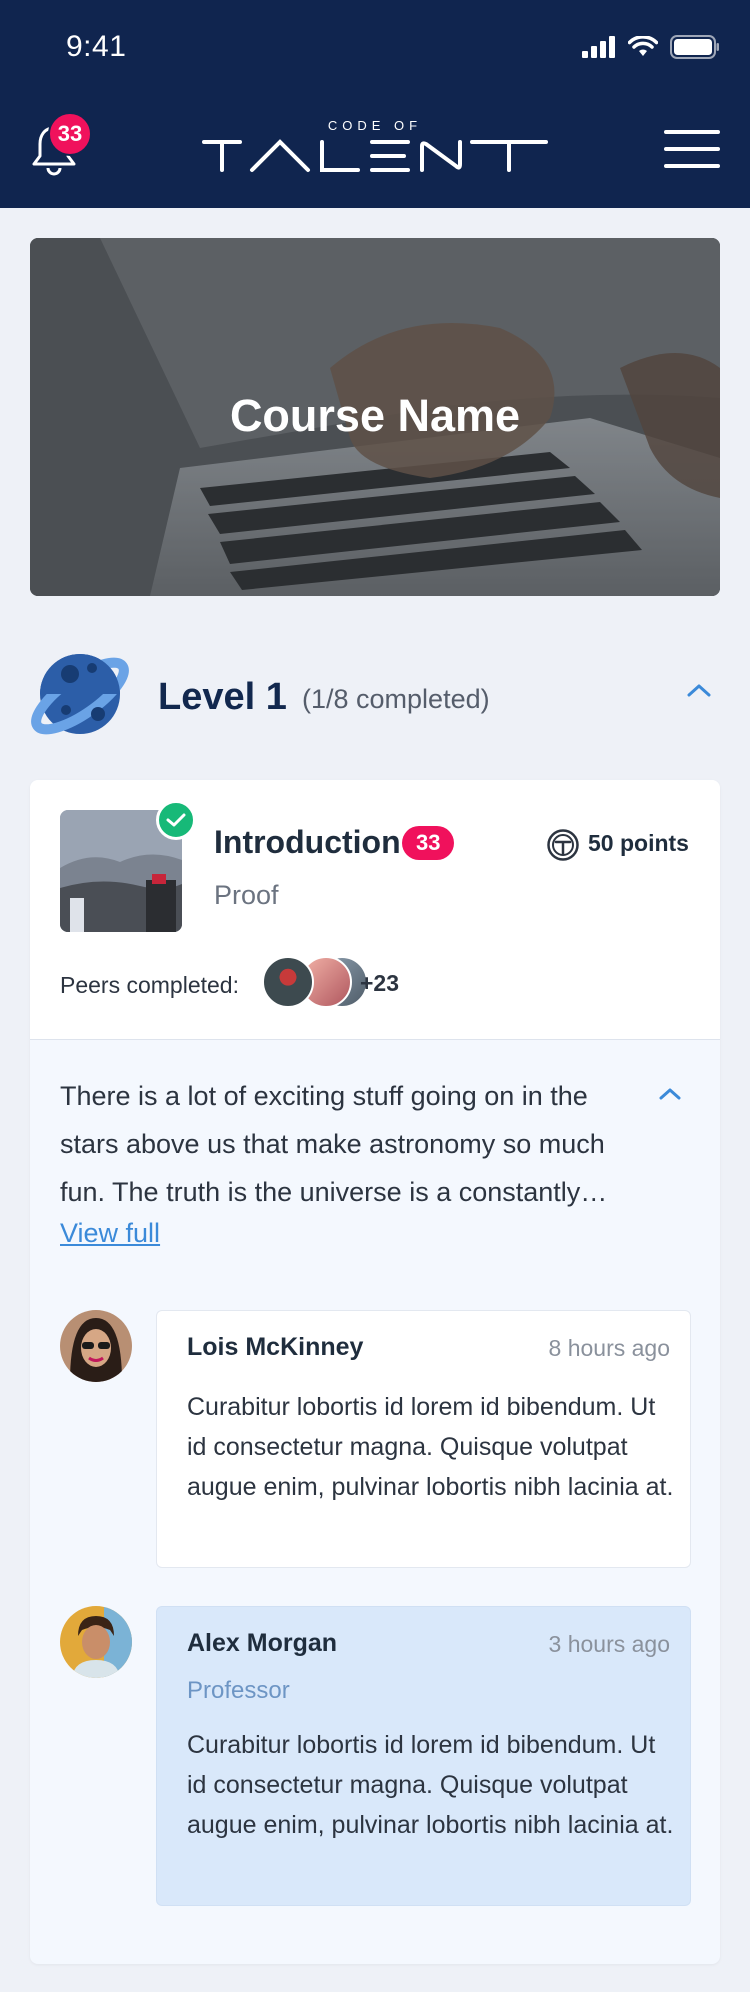 The image size is (750, 1992). I want to click on battery-icon, so click(694, 47).